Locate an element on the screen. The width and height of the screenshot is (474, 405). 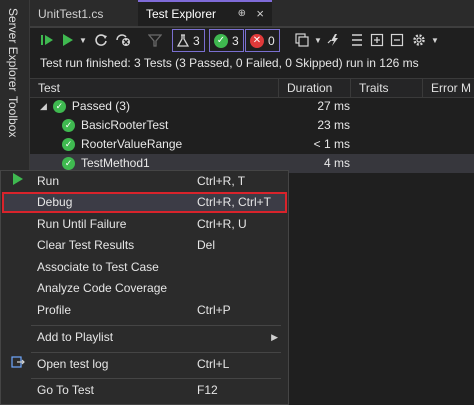
tab-test-explorer: Test Explorer ⊕ × is located at coordinates (205, 13).